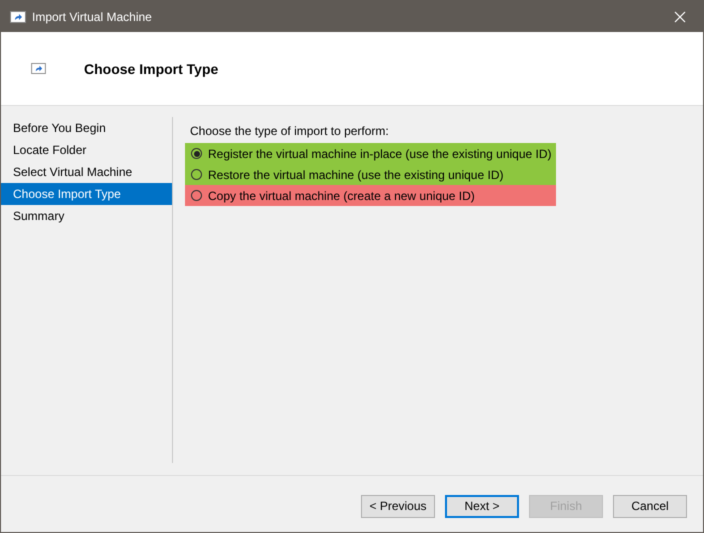 This screenshot has height=533, width=704. I want to click on close-icon, so click(680, 16).